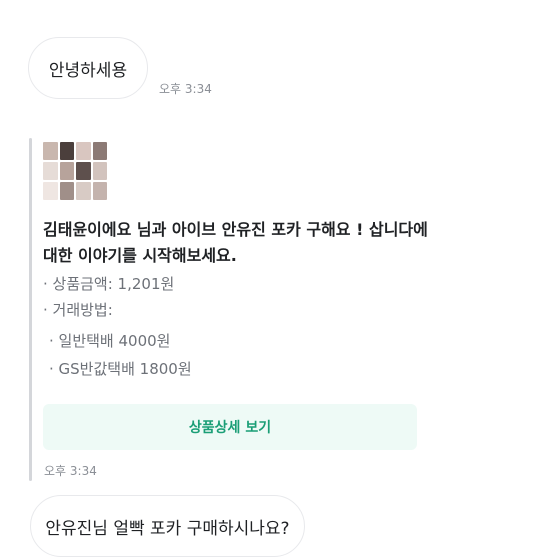 The height and width of the screenshot is (557, 540). I want to click on delivery-option: · GS반값택배 1800원, so click(120, 369).